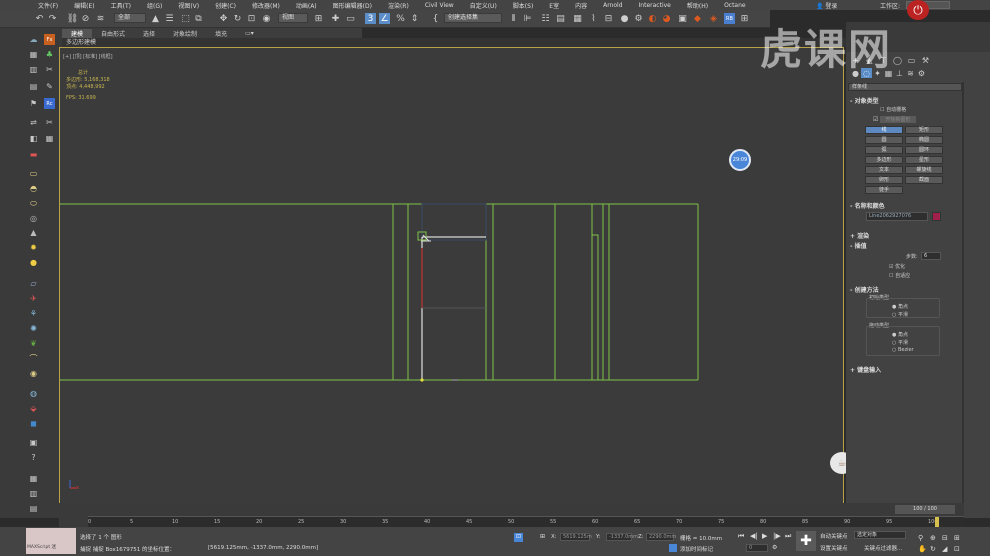 The image size is (990, 556). I want to click on menu-item: 内容, so click(581, 5).